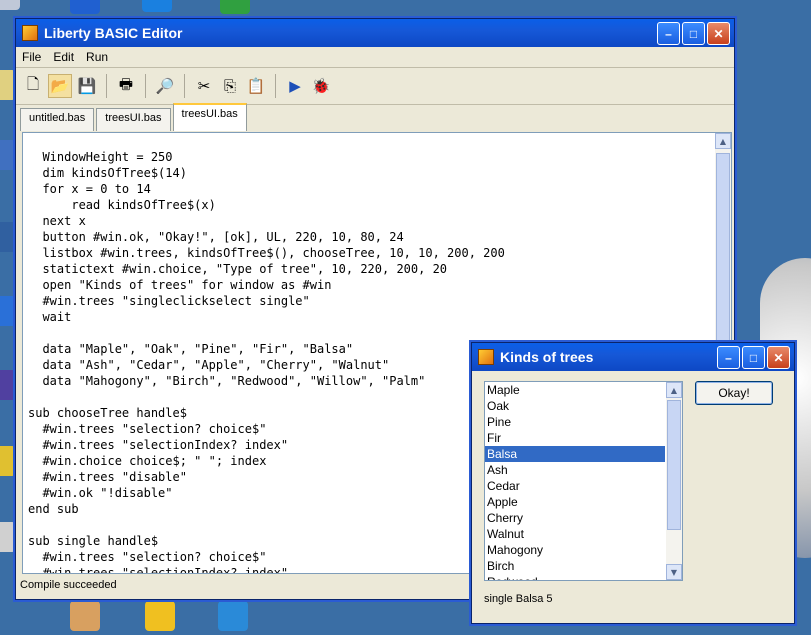  I want to click on choice-text: single Balsa 5, so click(518, 599).